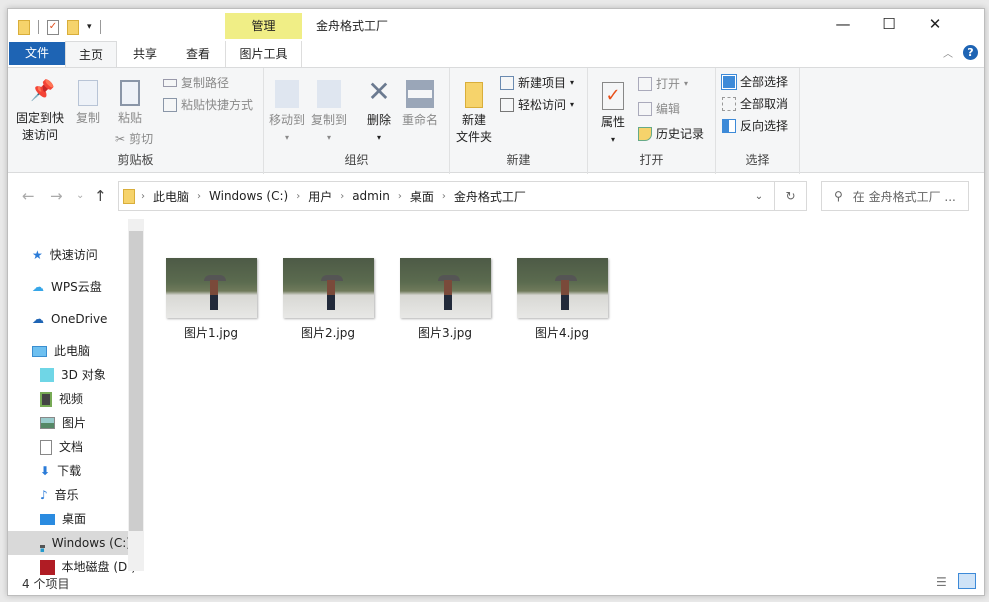 The image size is (989, 602). What do you see at coordinates (198, 54) in the screenshot?
I see `tab-view: 查看` at bounding box center [198, 54].